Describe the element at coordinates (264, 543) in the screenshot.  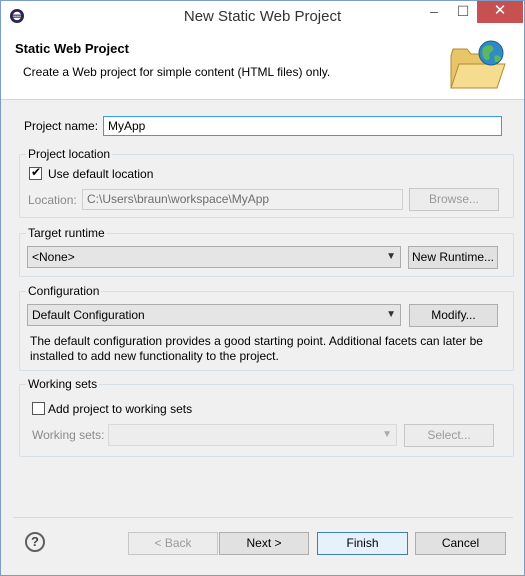
I see `next-button: Next >` at that location.